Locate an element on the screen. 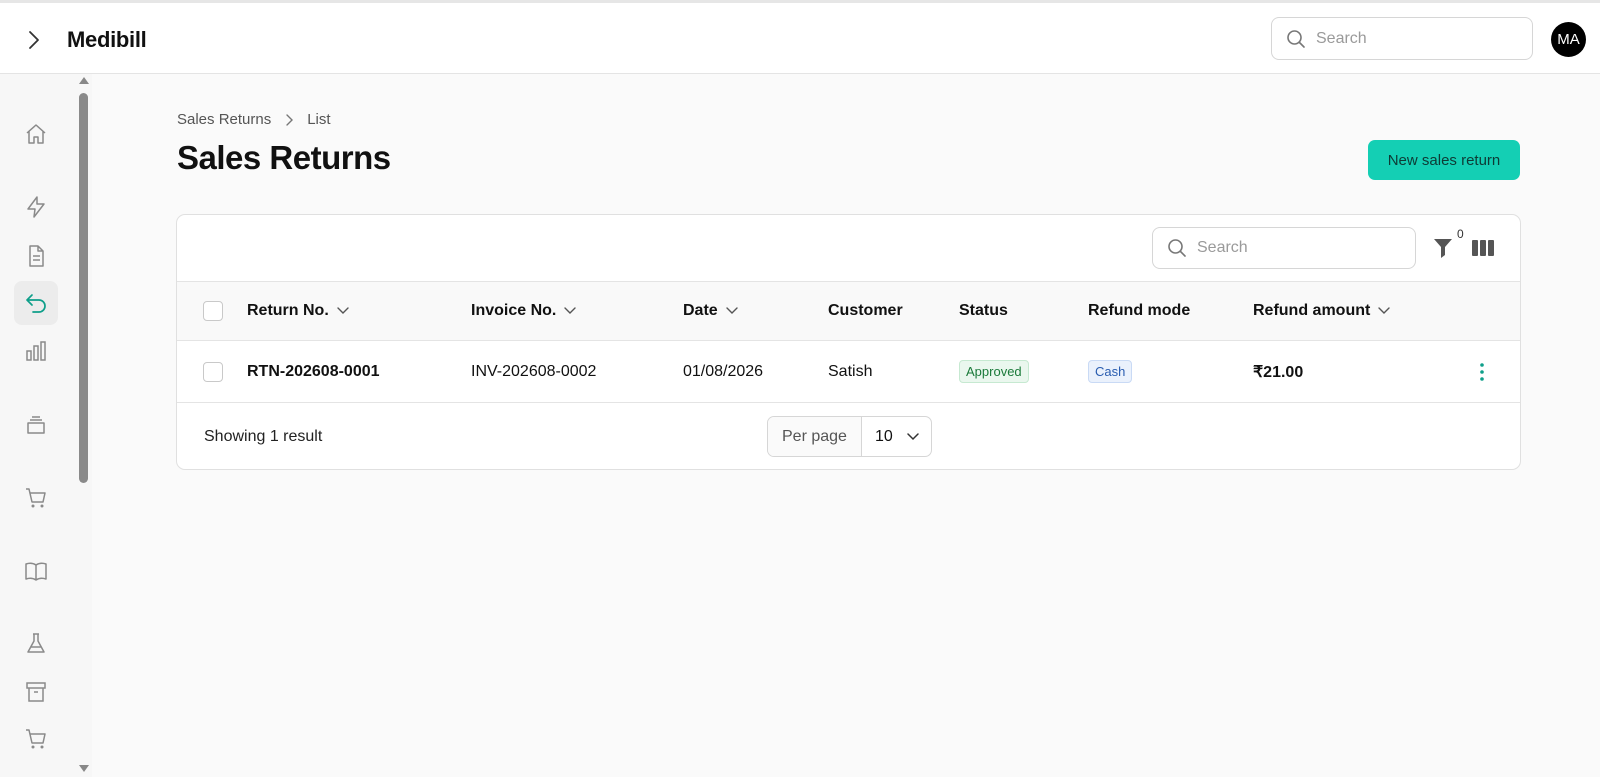 The height and width of the screenshot is (777, 1600). stack-icon is located at coordinates (36, 425).